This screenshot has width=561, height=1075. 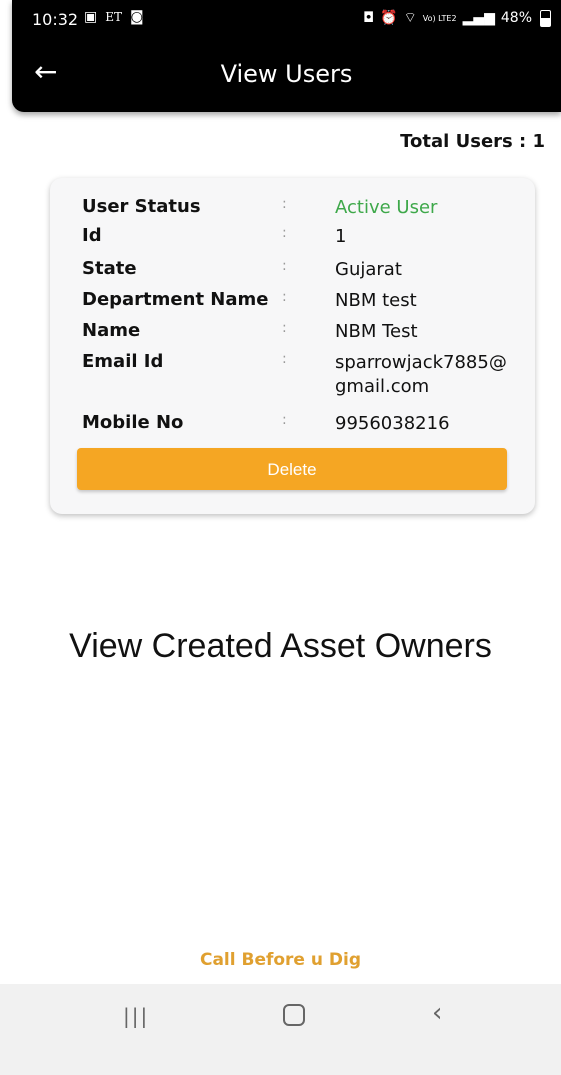 I want to click on alarm-icon: ⏰, so click(x=389, y=18).